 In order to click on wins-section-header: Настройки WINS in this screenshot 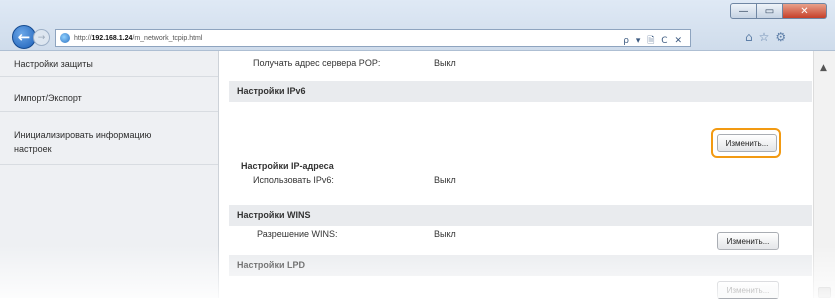, I will do `click(520, 215)`.